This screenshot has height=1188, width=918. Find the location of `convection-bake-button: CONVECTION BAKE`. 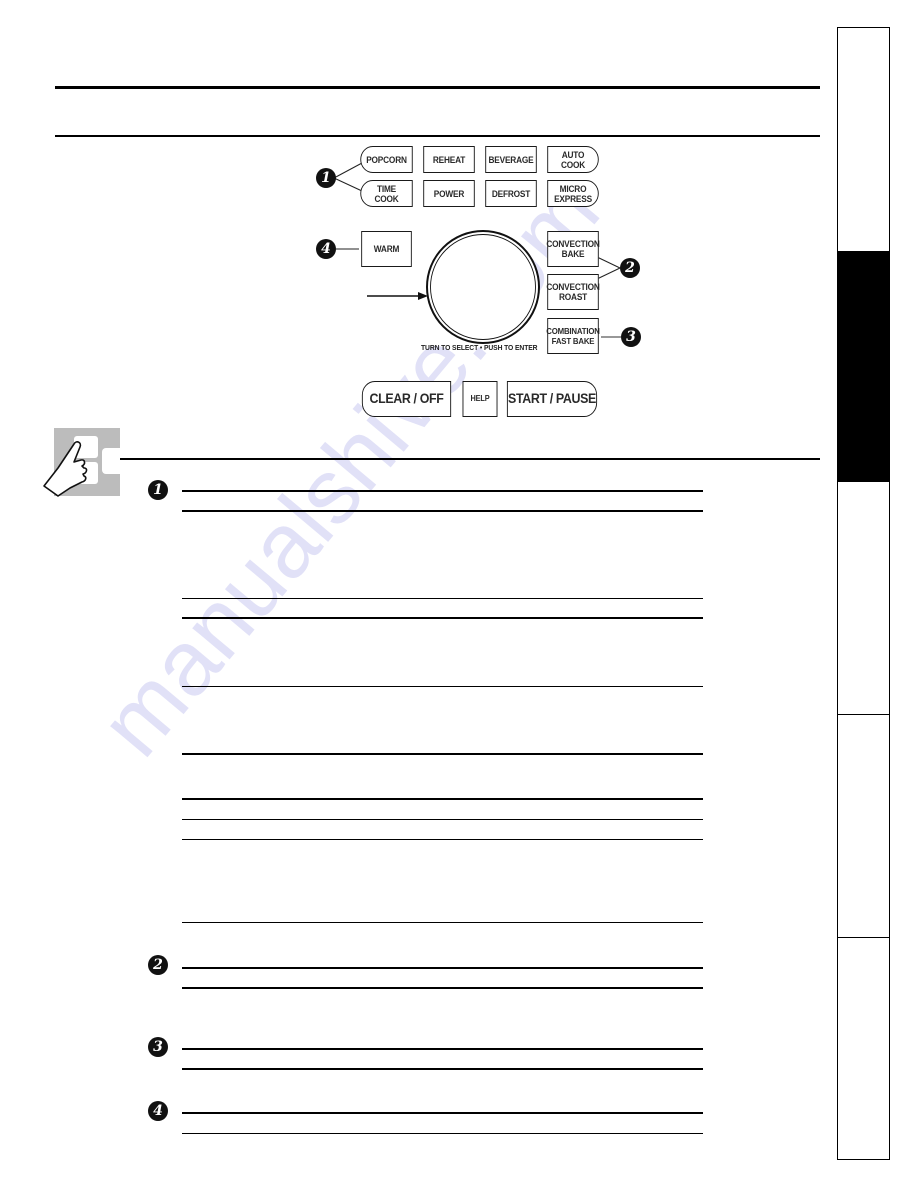

convection-bake-button: CONVECTION BAKE is located at coordinates (573, 249).